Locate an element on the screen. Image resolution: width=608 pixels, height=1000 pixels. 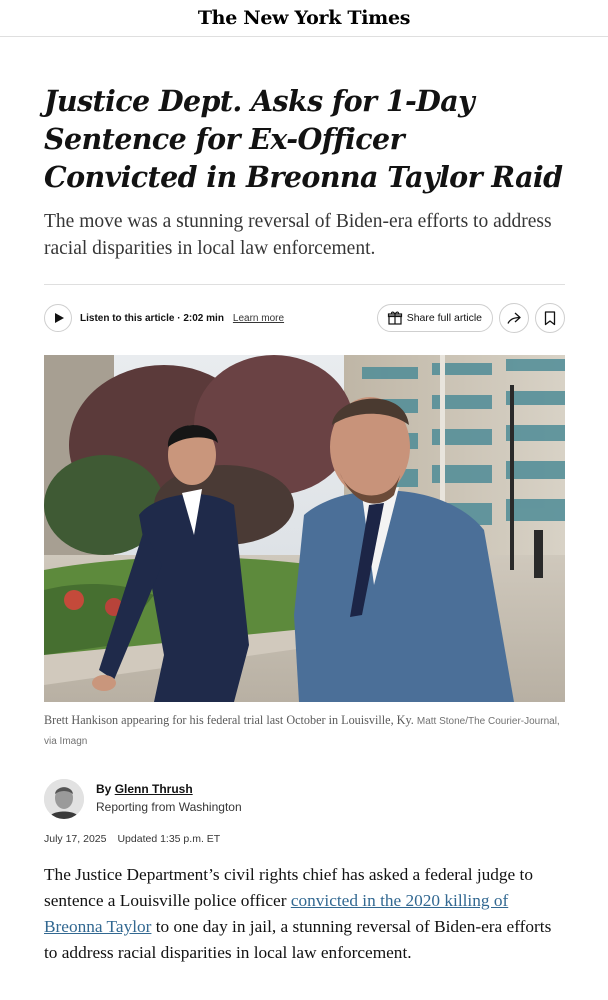
play-button is located at coordinates (58, 318).